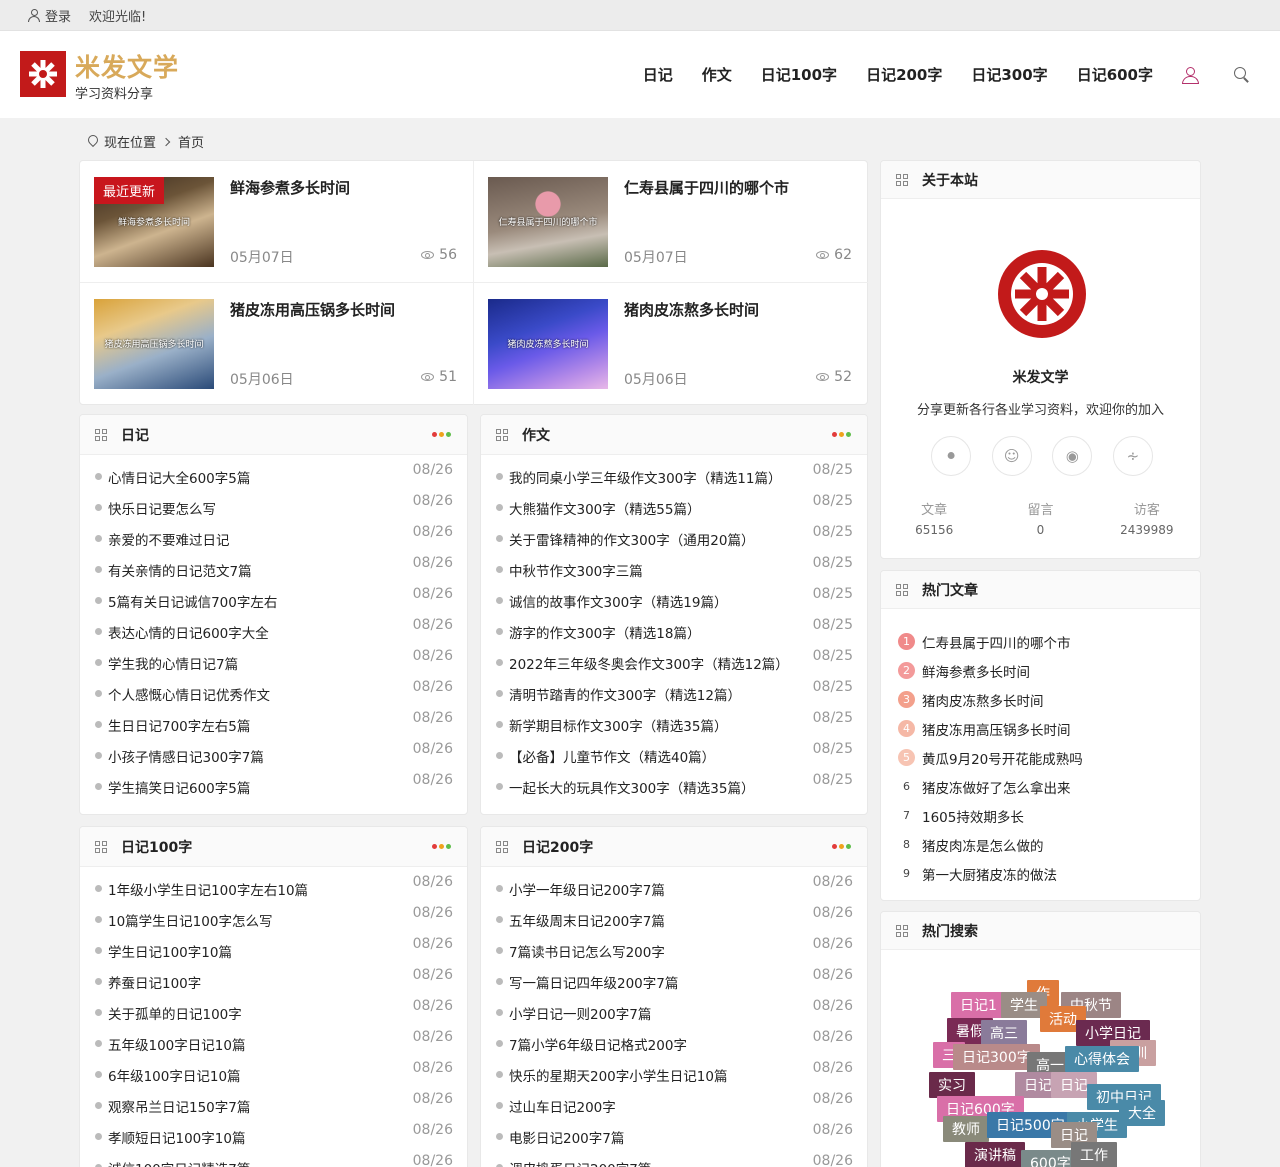 The height and width of the screenshot is (1167, 1280). I want to click on list-item-title: 生日日记700字左右5篇, so click(179, 725).